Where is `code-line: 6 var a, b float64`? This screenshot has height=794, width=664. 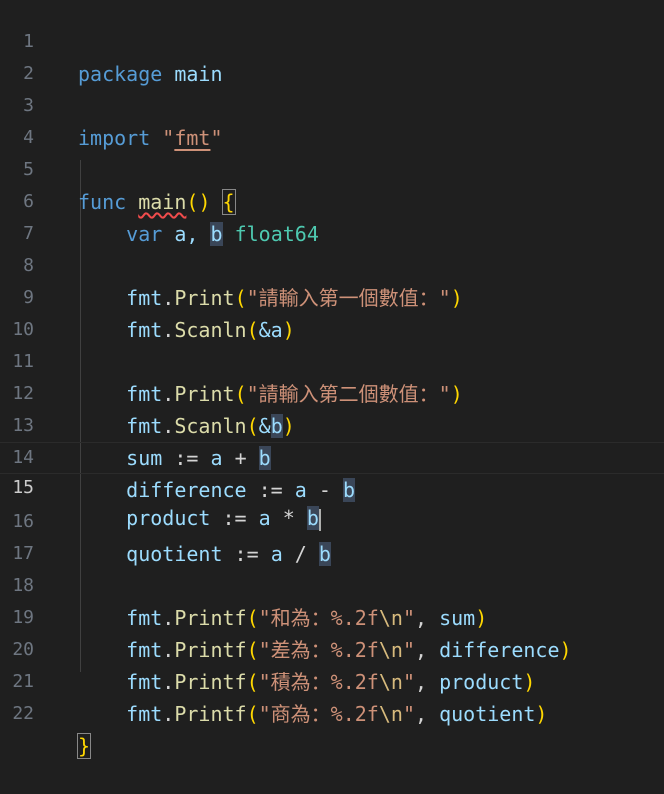 code-line: 6 var a, b float64 is located at coordinates (332, 200).